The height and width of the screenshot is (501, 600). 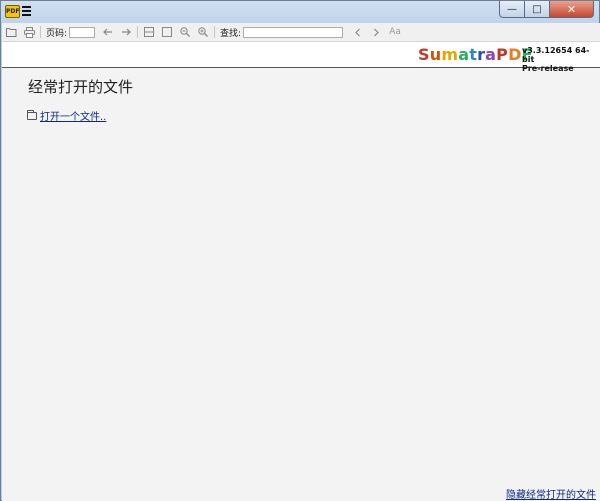 What do you see at coordinates (537, 9) in the screenshot?
I see `maximize-button: □` at bounding box center [537, 9].